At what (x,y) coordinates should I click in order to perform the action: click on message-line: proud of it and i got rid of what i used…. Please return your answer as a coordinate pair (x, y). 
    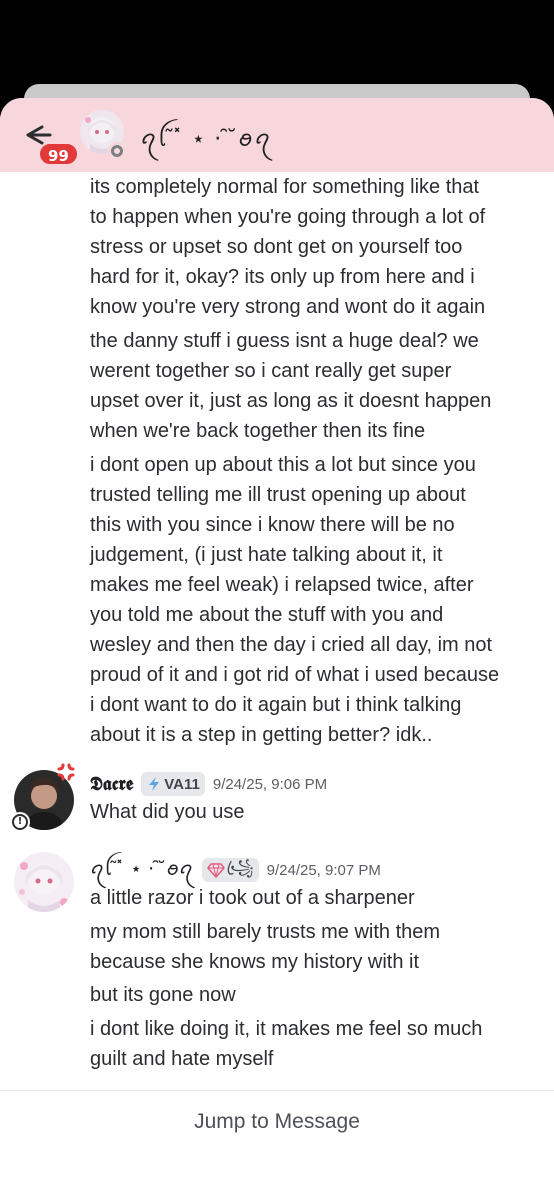
    Looking at the image, I should click on (295, 675).